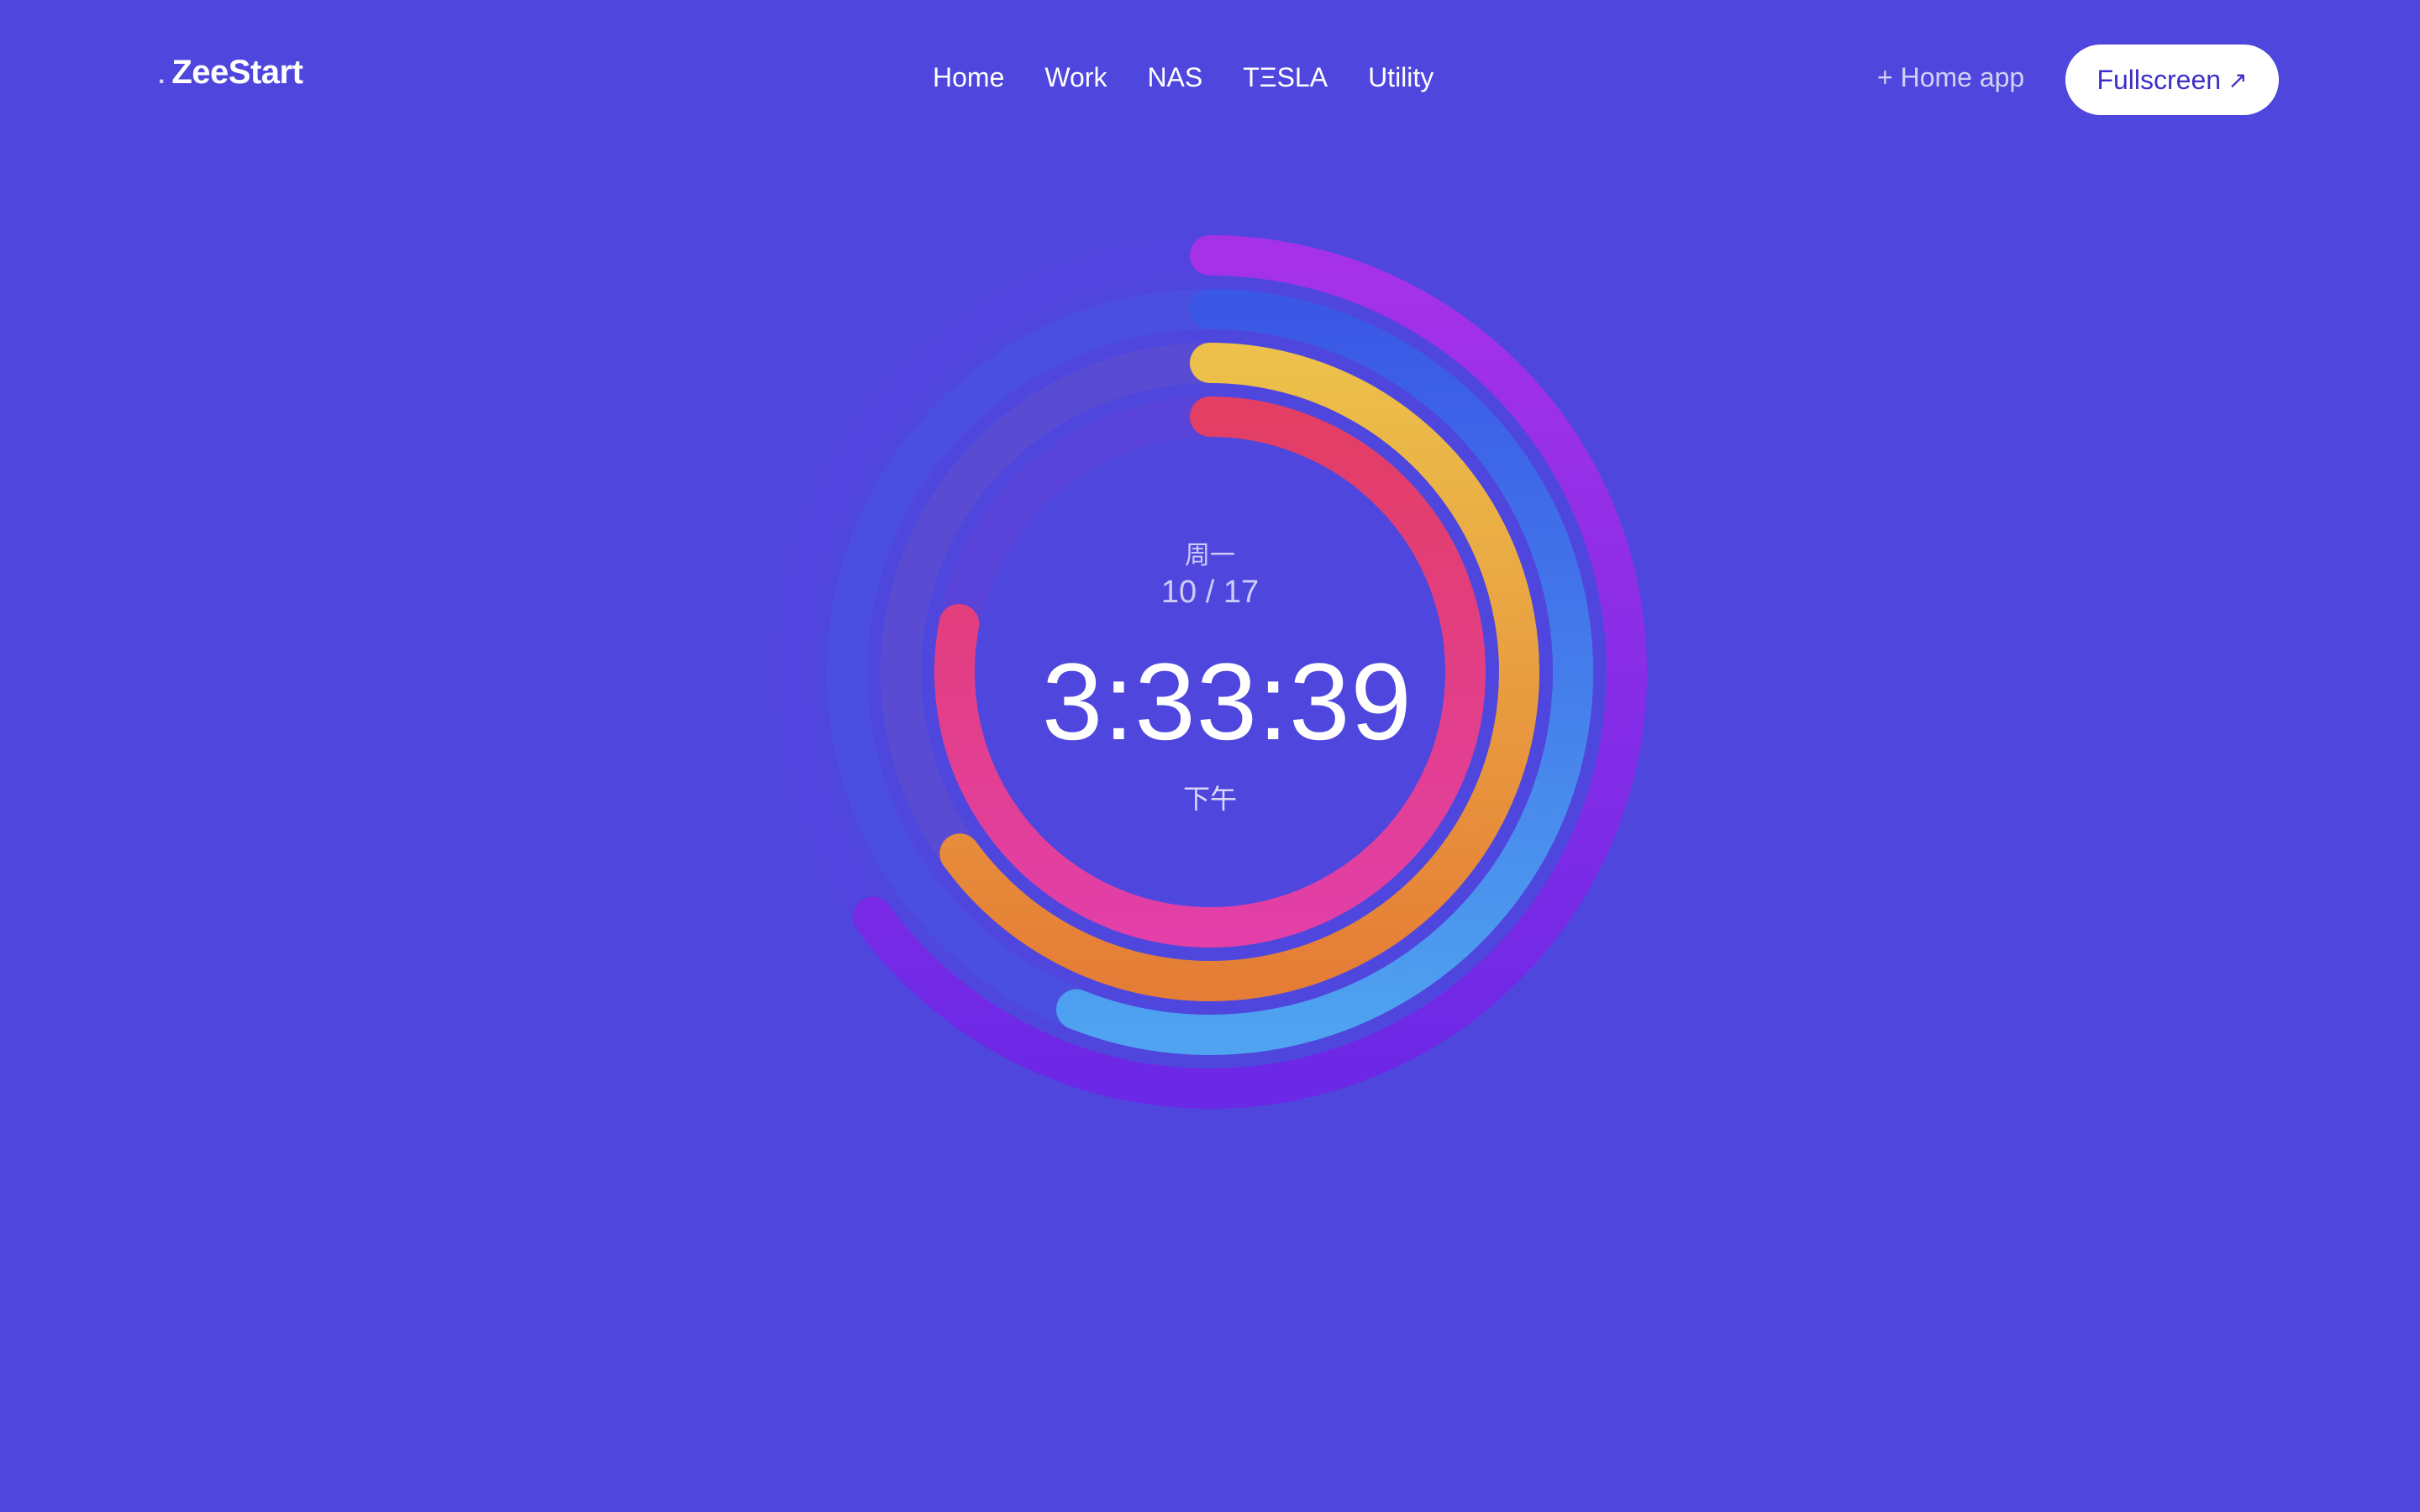  Describe the element at coordinates (1210, 592) in the screenshot. I see `date-label: 10 / 17` at that location.